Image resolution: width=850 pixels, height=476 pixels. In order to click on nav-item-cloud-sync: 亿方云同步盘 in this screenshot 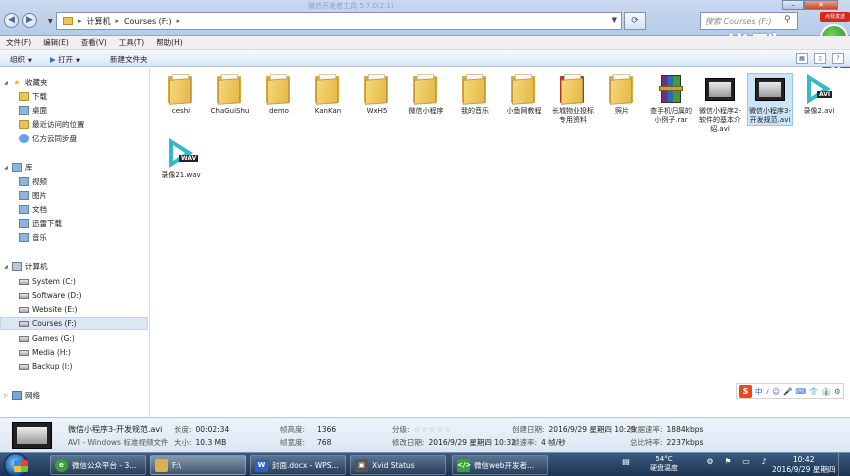, I will do `click(74, 138)`.